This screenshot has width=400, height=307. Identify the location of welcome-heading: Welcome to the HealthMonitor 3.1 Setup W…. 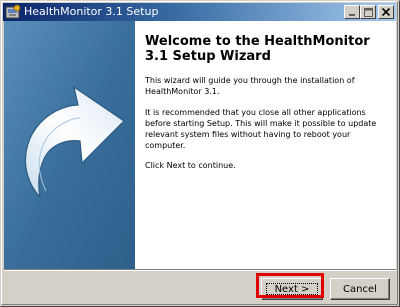
(257, 49).